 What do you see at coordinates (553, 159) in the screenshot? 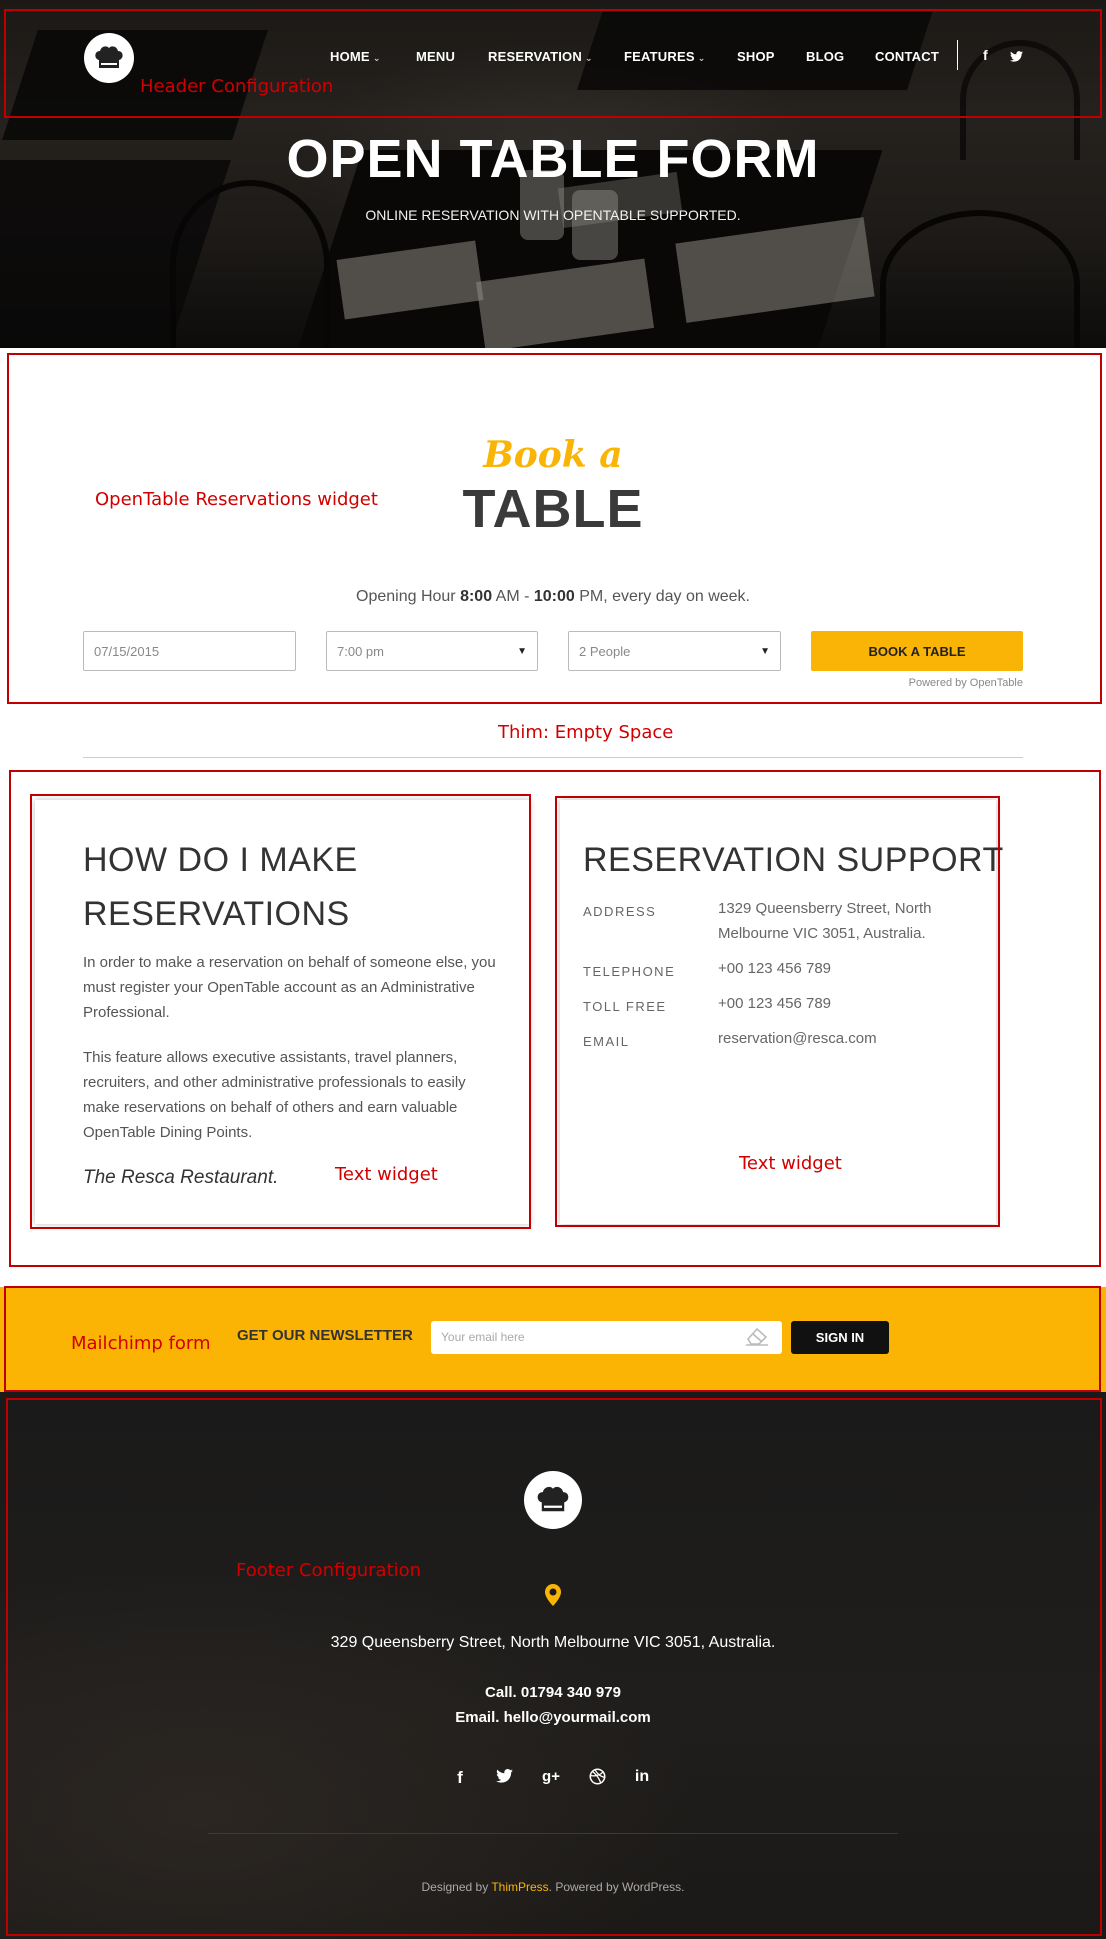
I see `page-title: OPEN TABLE FORM` at bounding box center [553, 159].